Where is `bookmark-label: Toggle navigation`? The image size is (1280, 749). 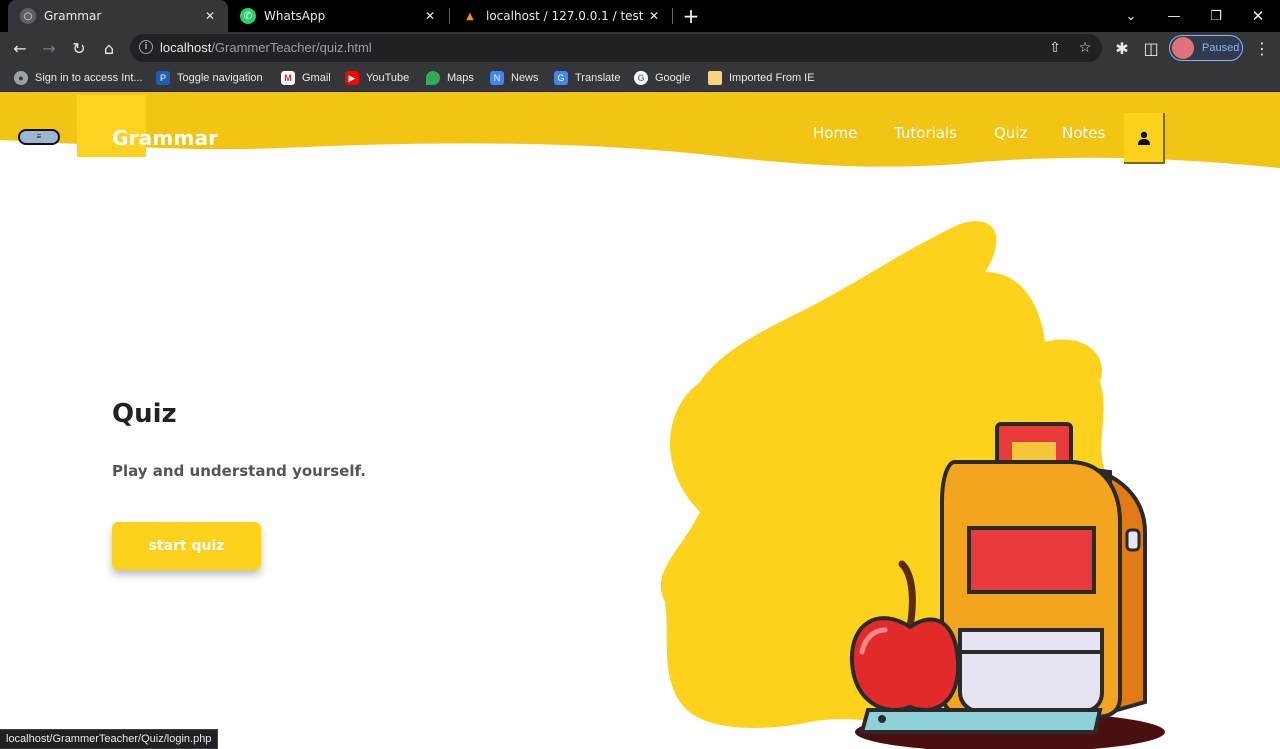
bookmark-label: Toggle navigation is located at coordinates (220, 78).